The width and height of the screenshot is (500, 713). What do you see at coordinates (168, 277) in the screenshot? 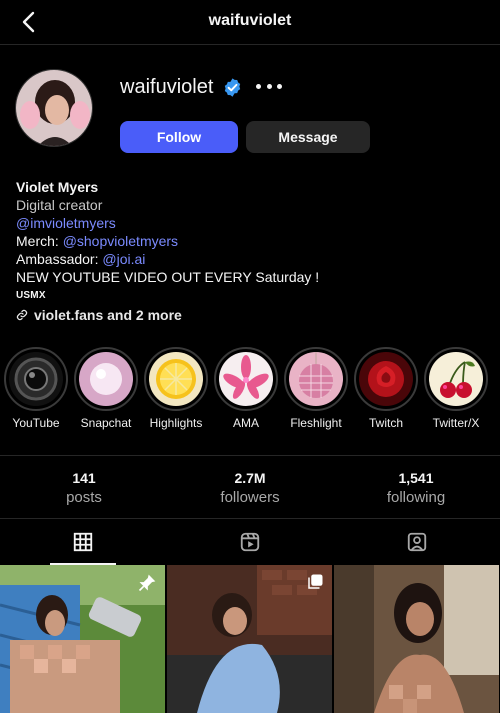
I see `announcement: NEW YOUTUBE VIDEO OUT EVERY Saturday !` at bounding box center [168, 277].